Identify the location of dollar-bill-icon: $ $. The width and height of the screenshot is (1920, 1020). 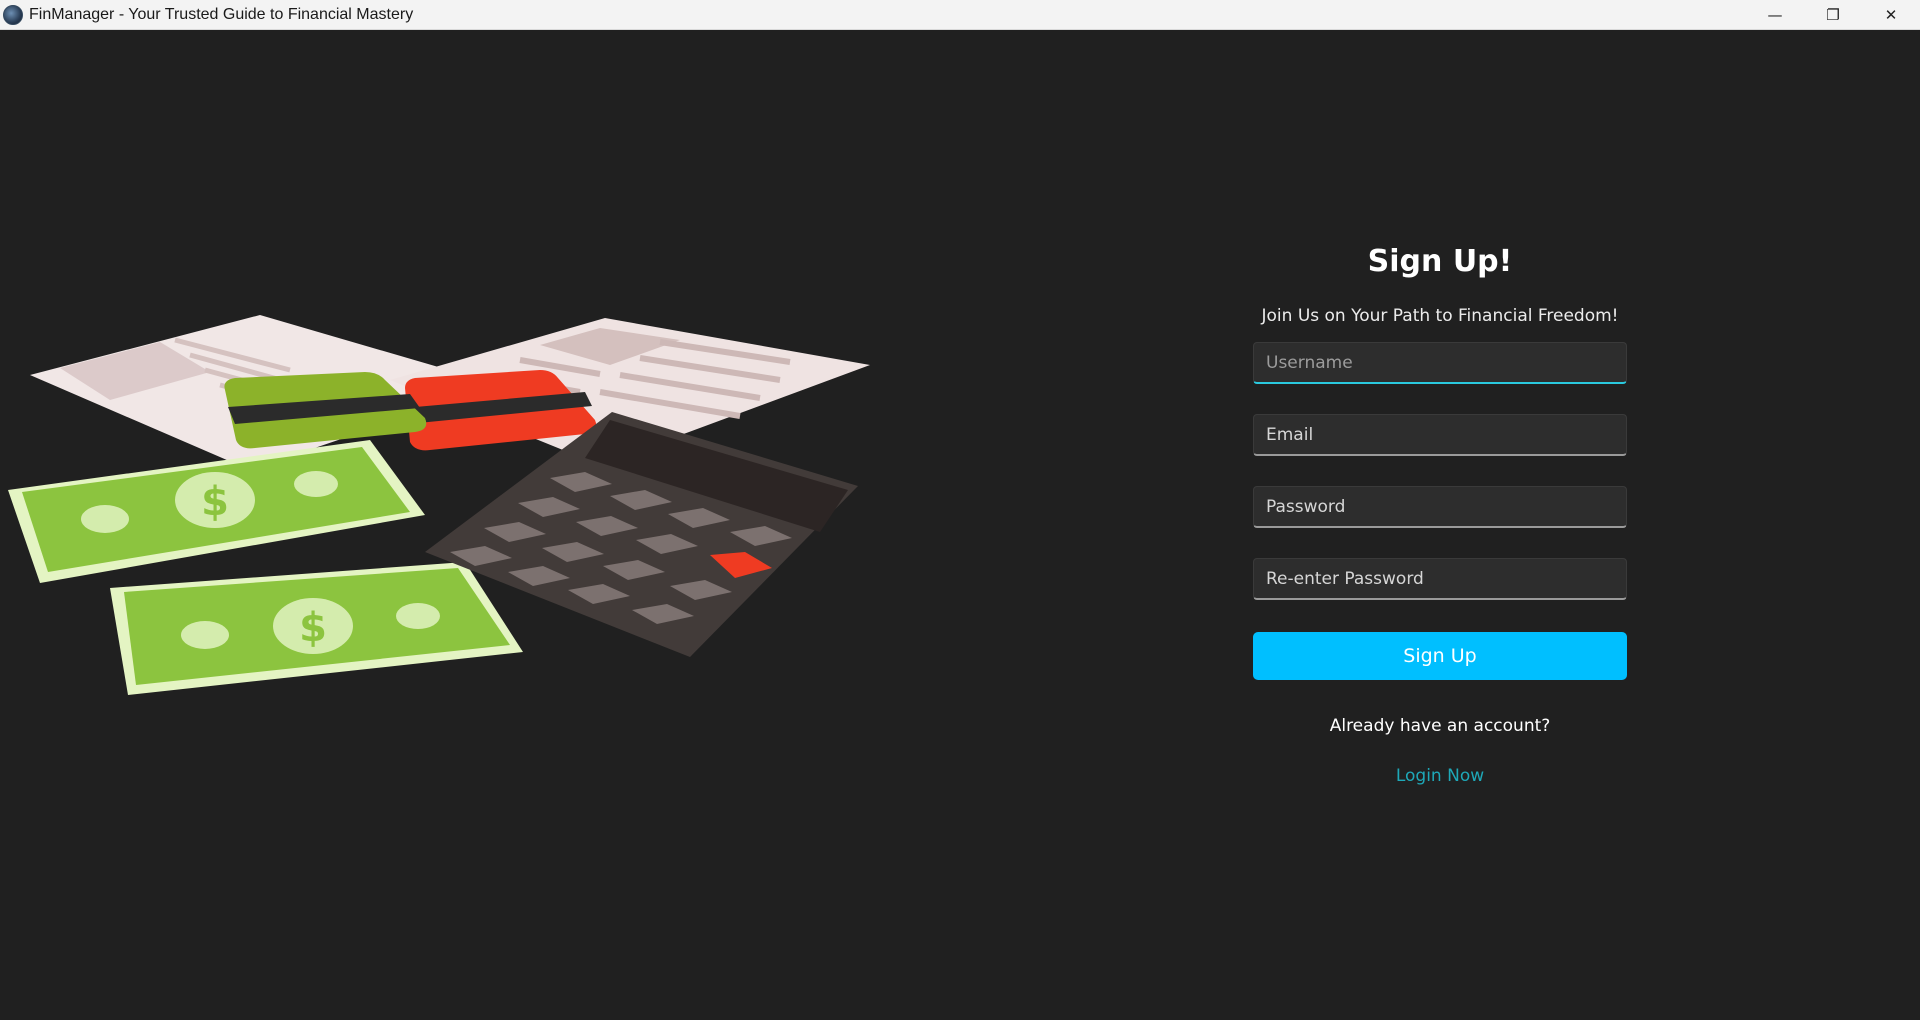
(265, 567).